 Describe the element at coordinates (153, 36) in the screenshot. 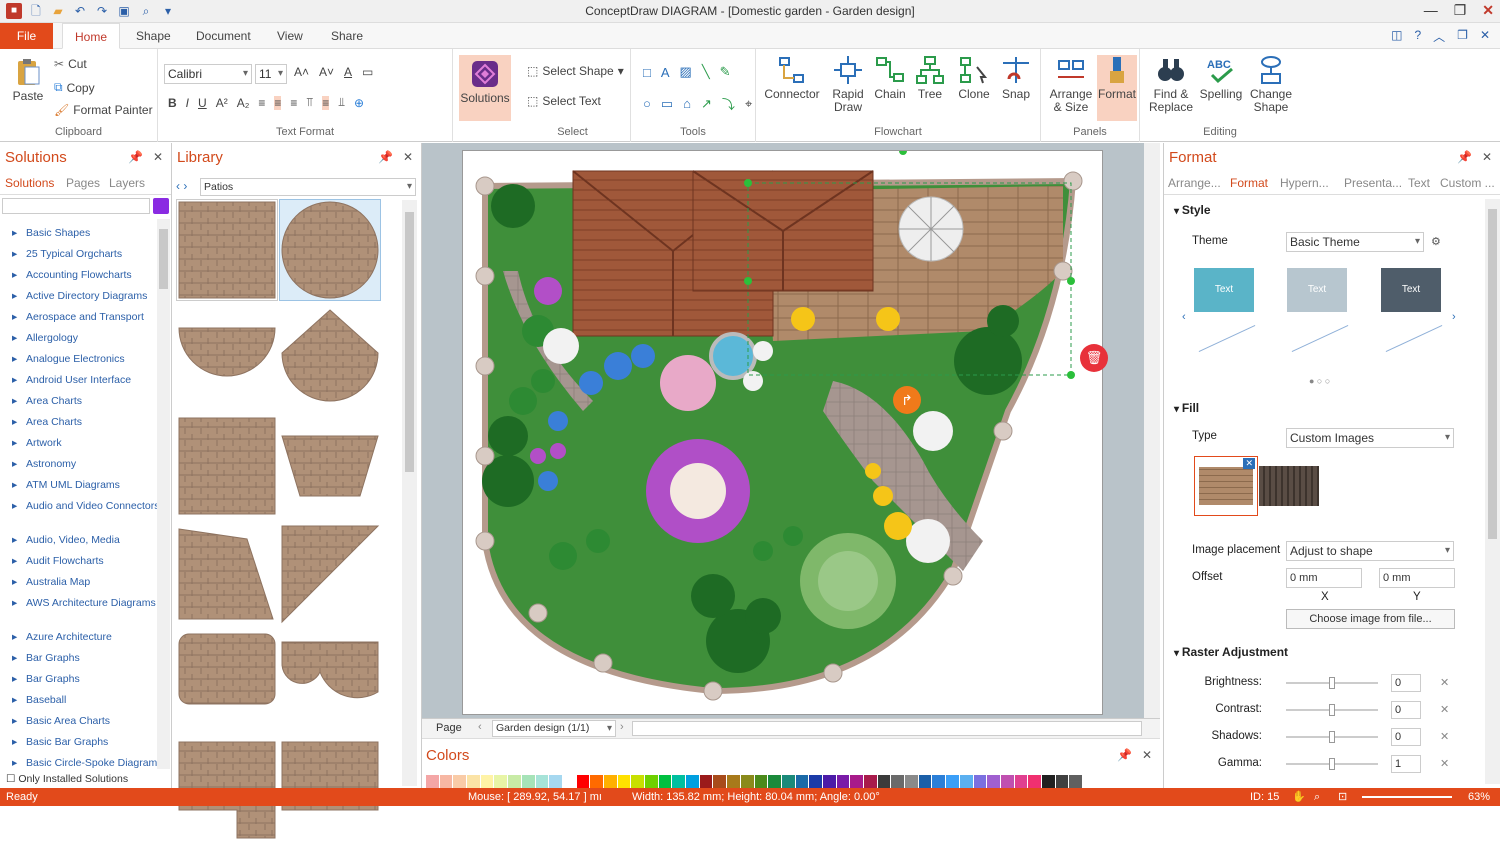

I see `tab-shape: Shape` at that location.